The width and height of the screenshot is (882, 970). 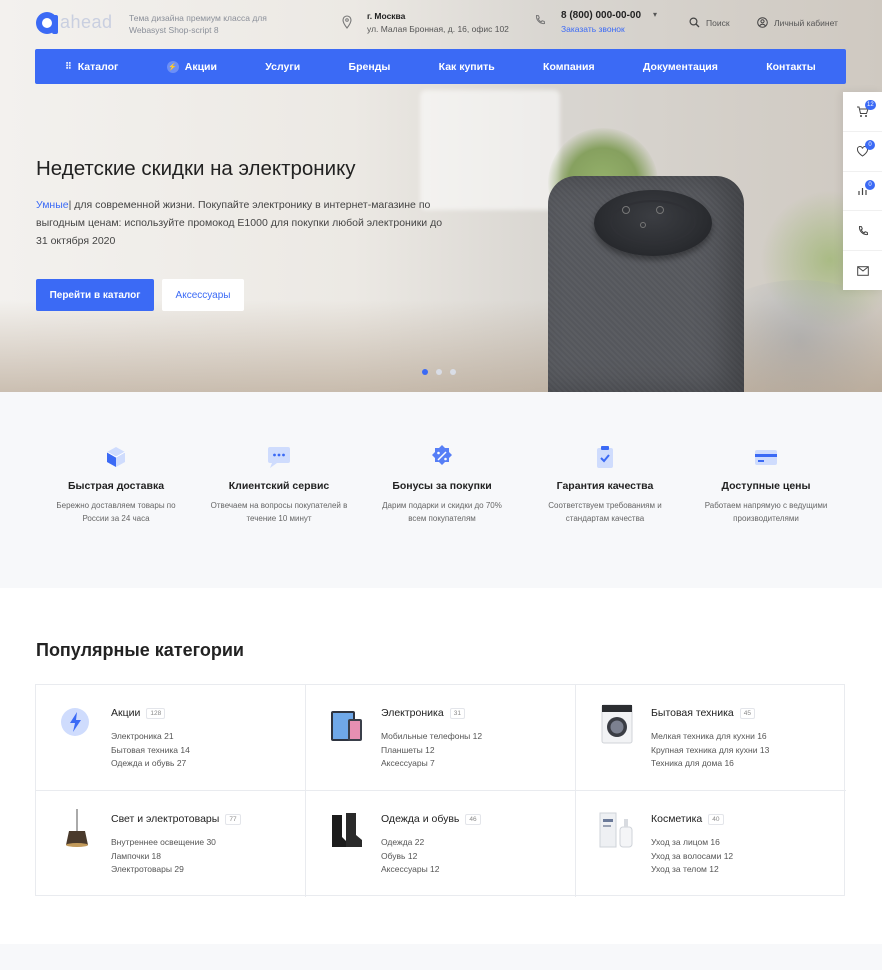 I want to click on subcategory-link: Уход за лицом 16, so click(x=692, y=843).